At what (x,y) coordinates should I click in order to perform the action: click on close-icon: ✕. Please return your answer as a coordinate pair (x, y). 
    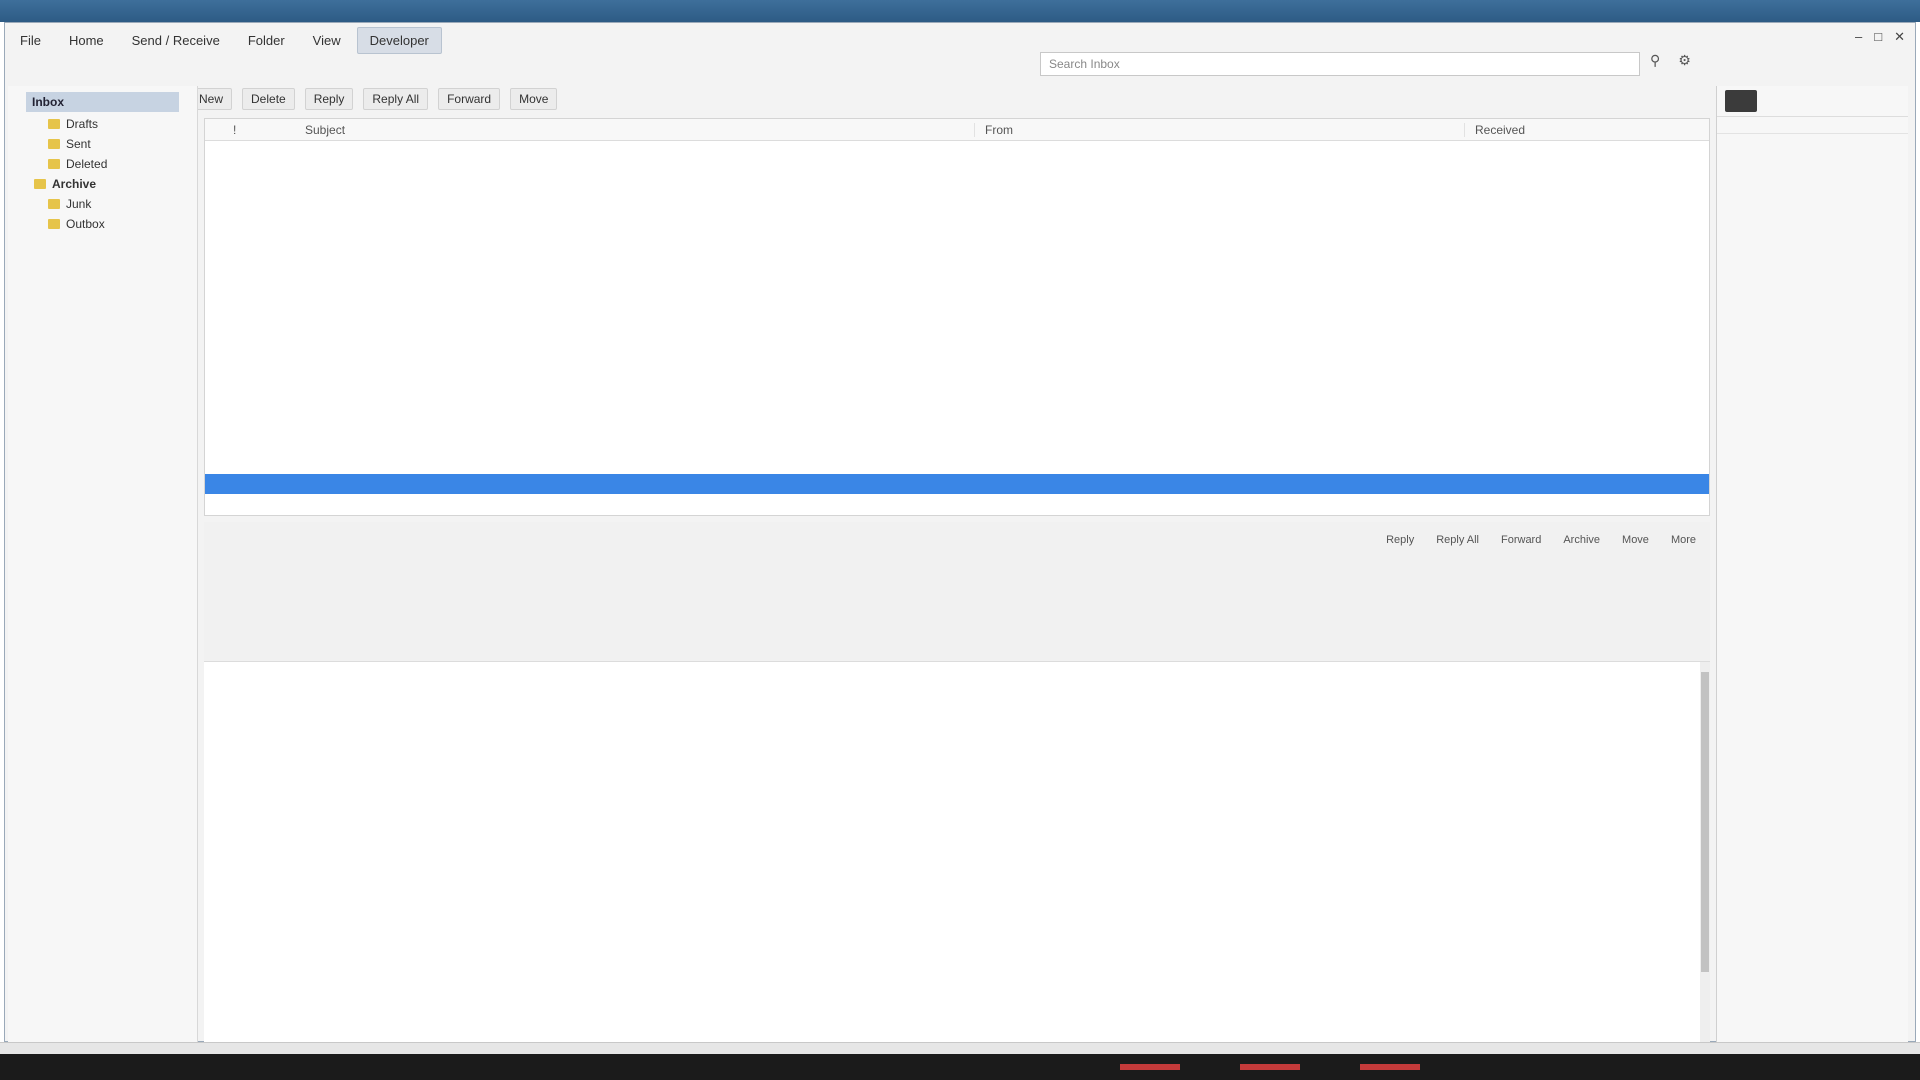
    Looking at the image, I should click on (1899, 37).